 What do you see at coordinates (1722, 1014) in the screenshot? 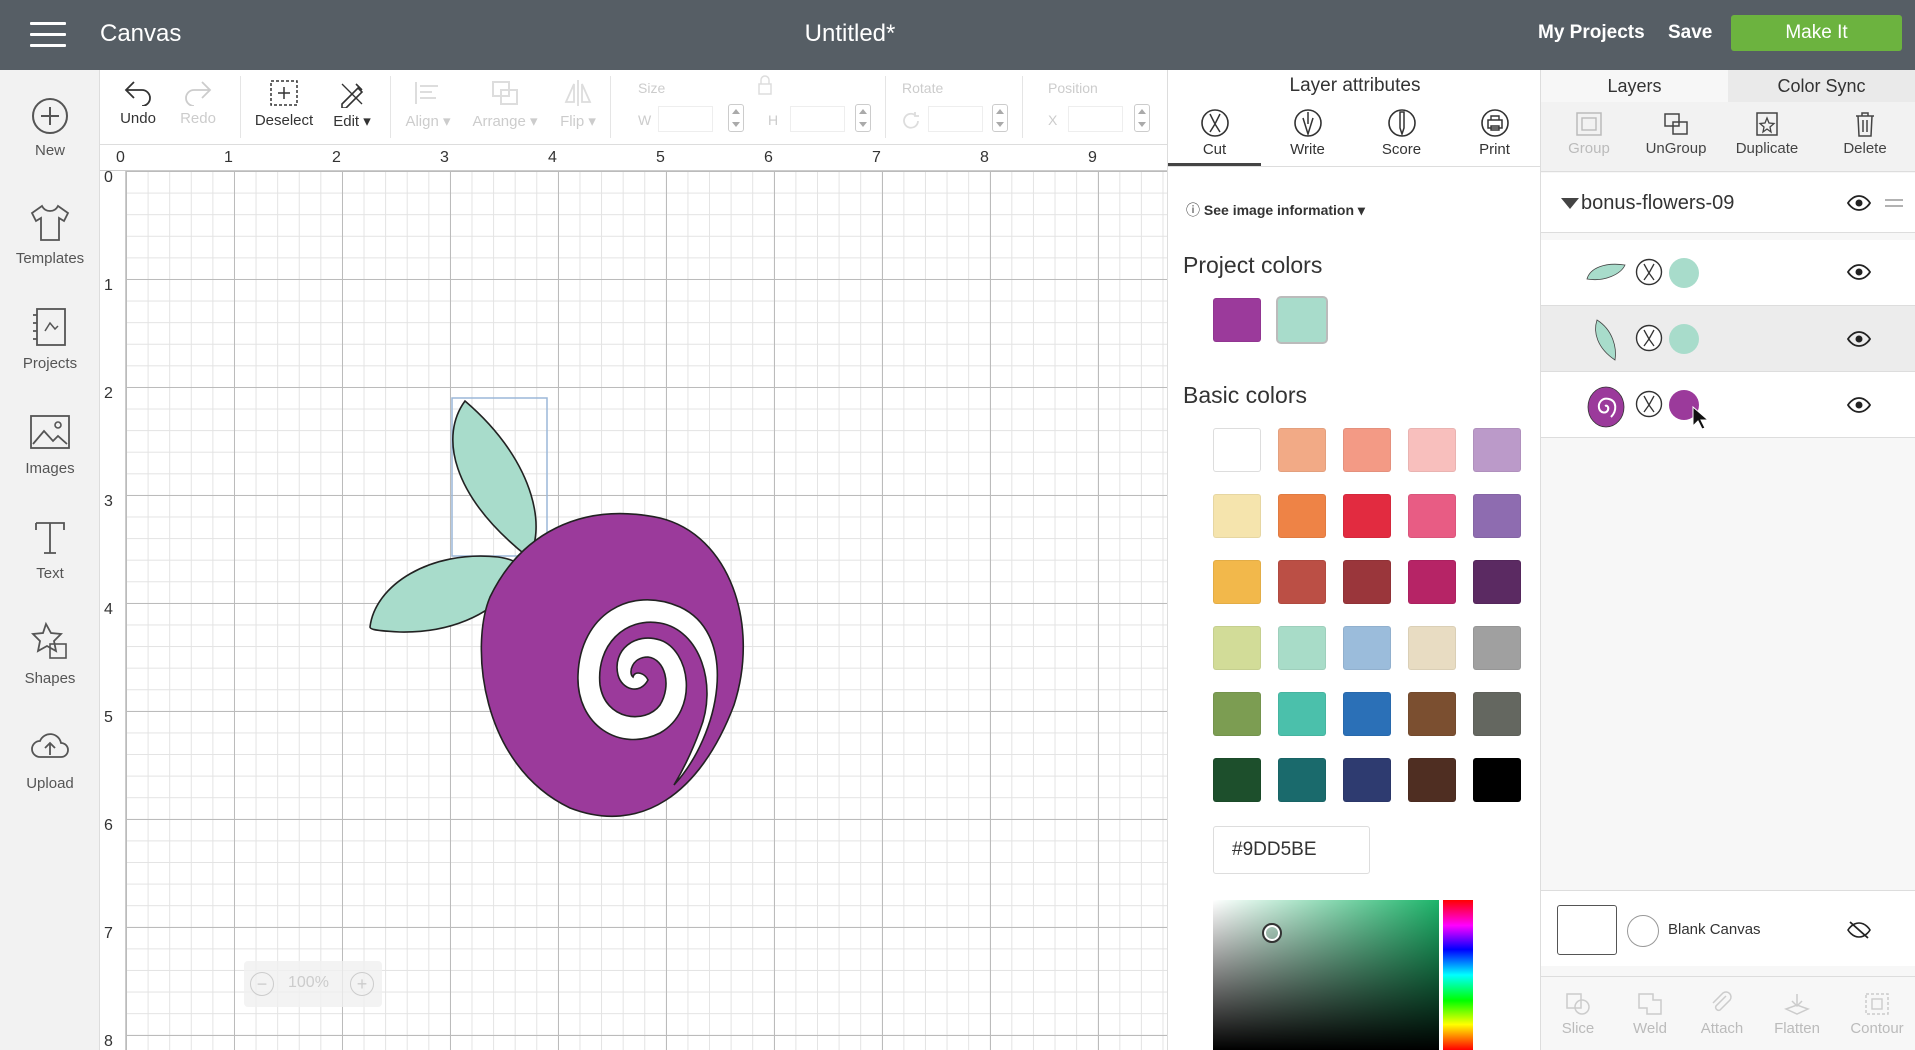
I see `attach-button: Attach` at bounding box center [1722, 1014].